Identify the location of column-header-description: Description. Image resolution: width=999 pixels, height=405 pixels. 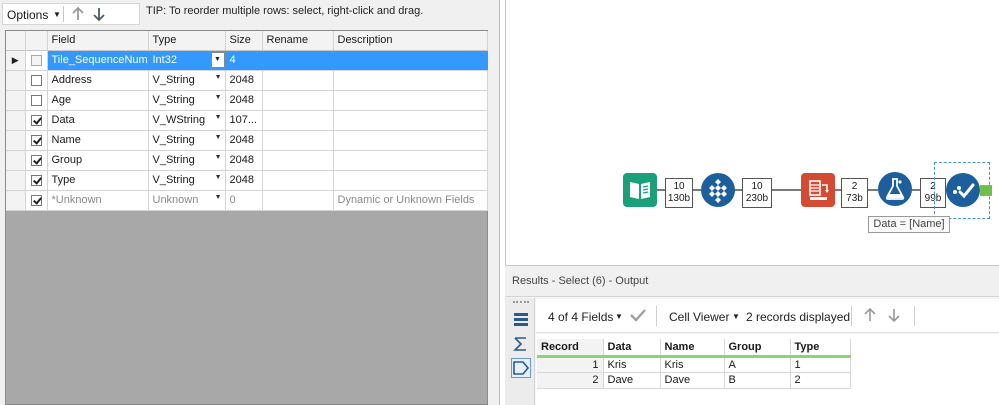
(410, 41).